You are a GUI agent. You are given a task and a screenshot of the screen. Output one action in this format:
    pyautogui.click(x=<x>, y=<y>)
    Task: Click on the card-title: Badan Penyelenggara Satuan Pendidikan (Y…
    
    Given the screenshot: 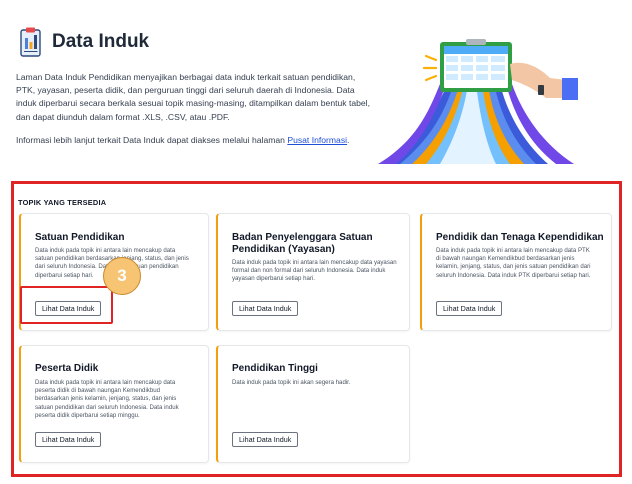 What is the action you would take?
    pyautogui.click(x=302, y=243)
    